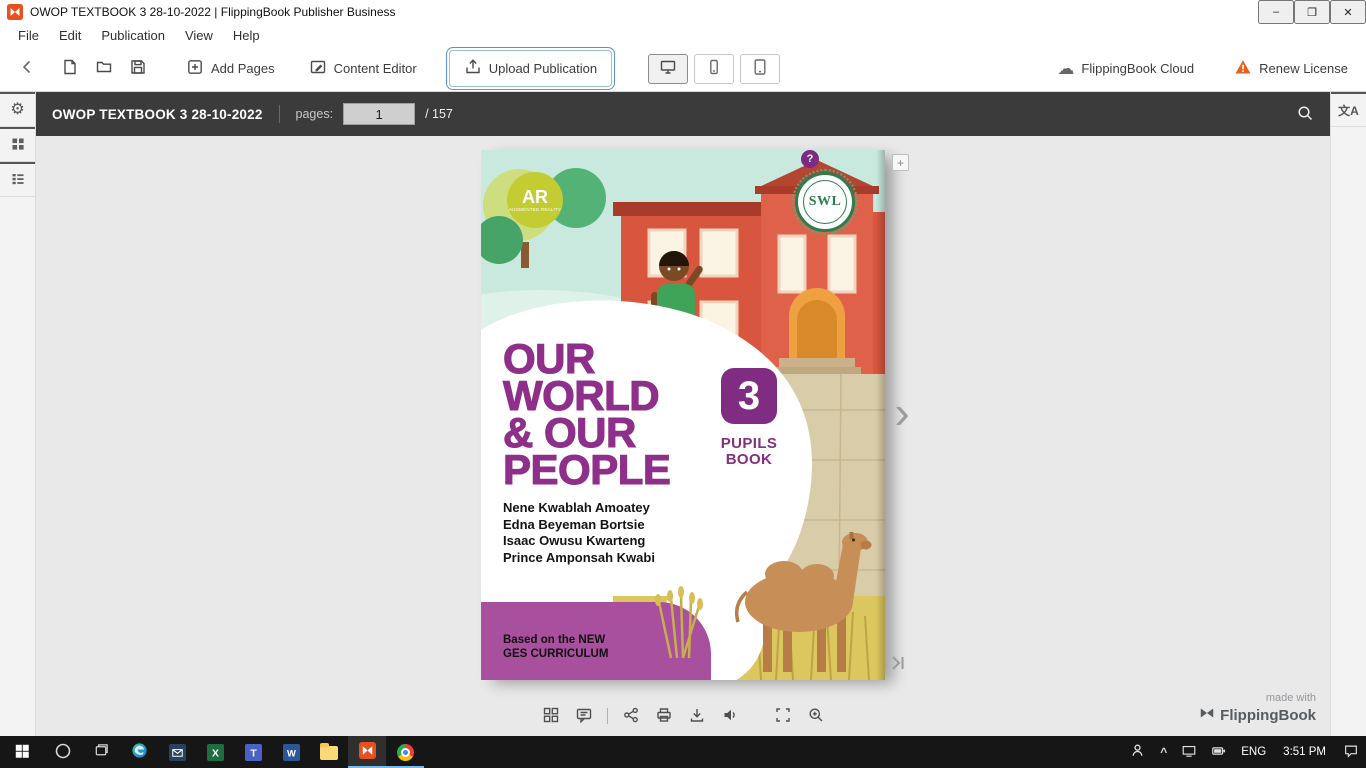  I want to click on open-publication-button, so click(104, 68).